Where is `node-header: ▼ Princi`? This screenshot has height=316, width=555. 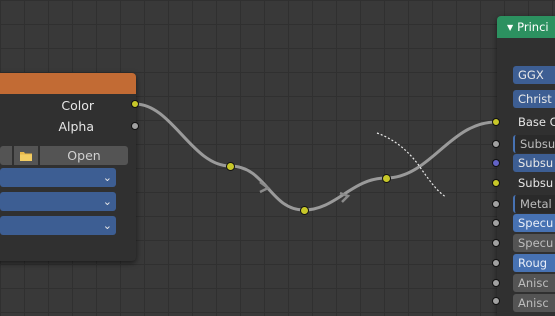
node-header: ▼ Princi is located at coordinates (526, 27).